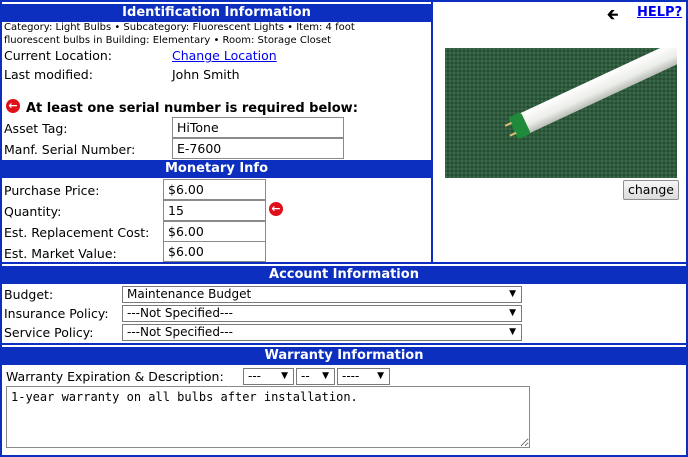 Image resolution: width=688 pixels, height=457 pixels. I want to click on account-header: Account Information, so click(344, 275).